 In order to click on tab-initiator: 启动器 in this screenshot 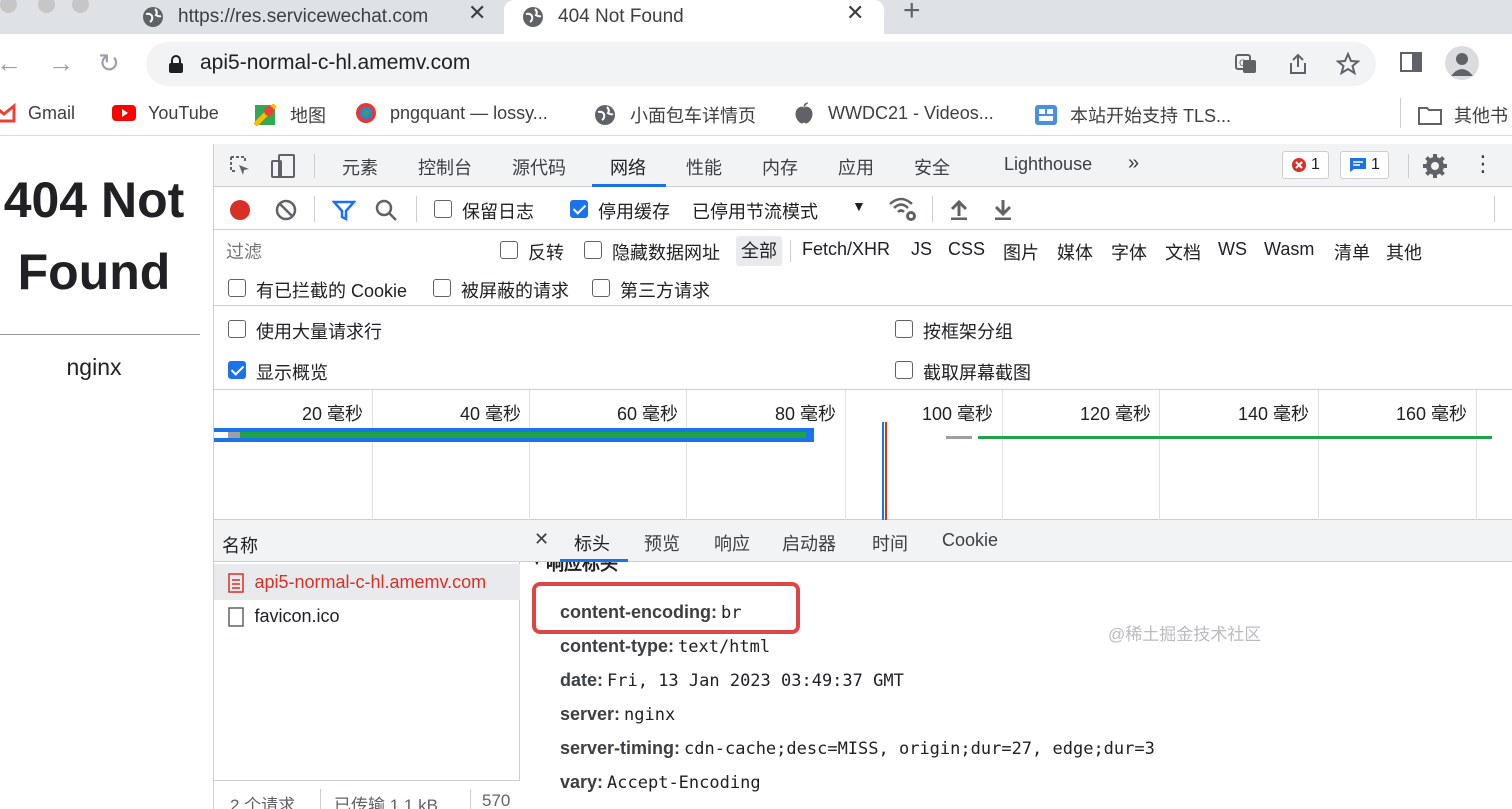, I will do `click(809, 543)`.